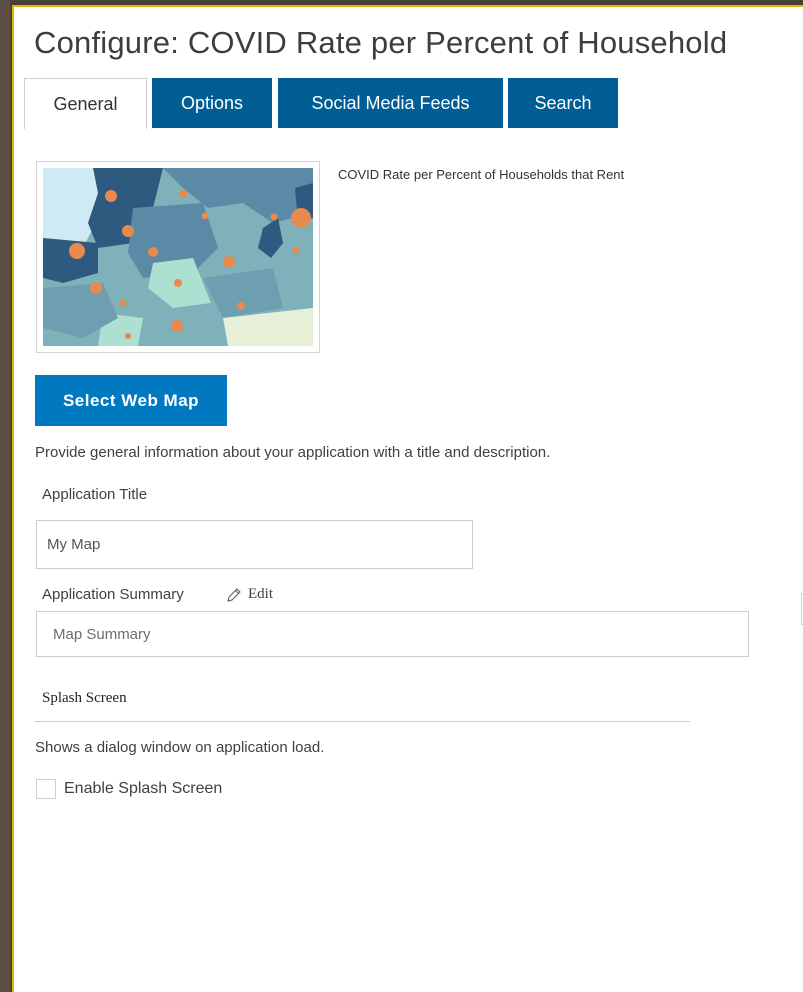 The width and height of the screenshot is (803, 992). I want to click on select-web-map-button: Select Web Map, so click(131, 400).